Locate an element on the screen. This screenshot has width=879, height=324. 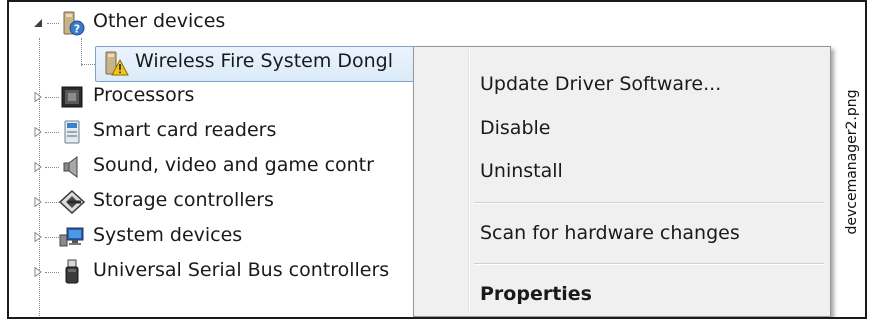
menu-item-properties: Properties is located at coordinates (536, 294).